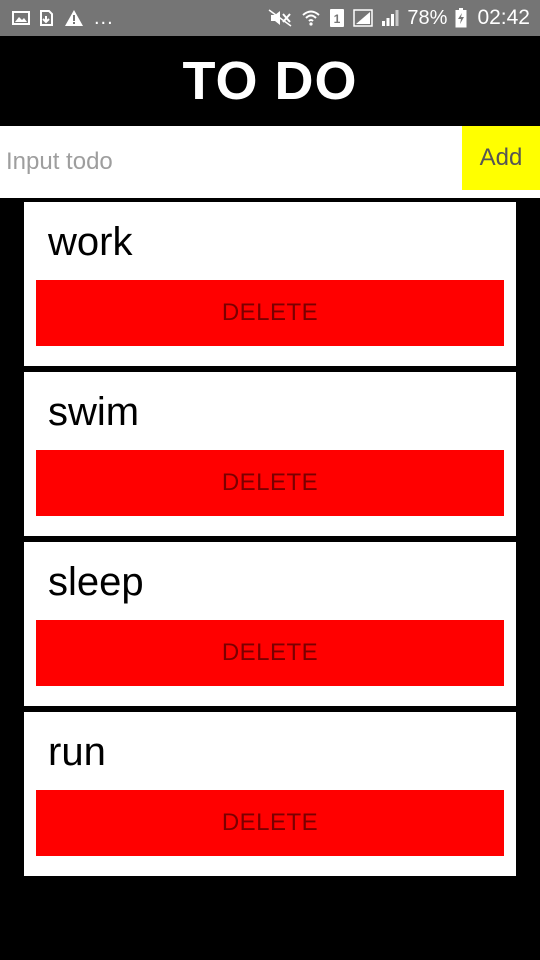 The height and width of the screenshot is (960, 540). What do you see at coordinates (427, 17) in the screenshot?
I see `battery-percent: 78%` at bounding box center [427, 17].